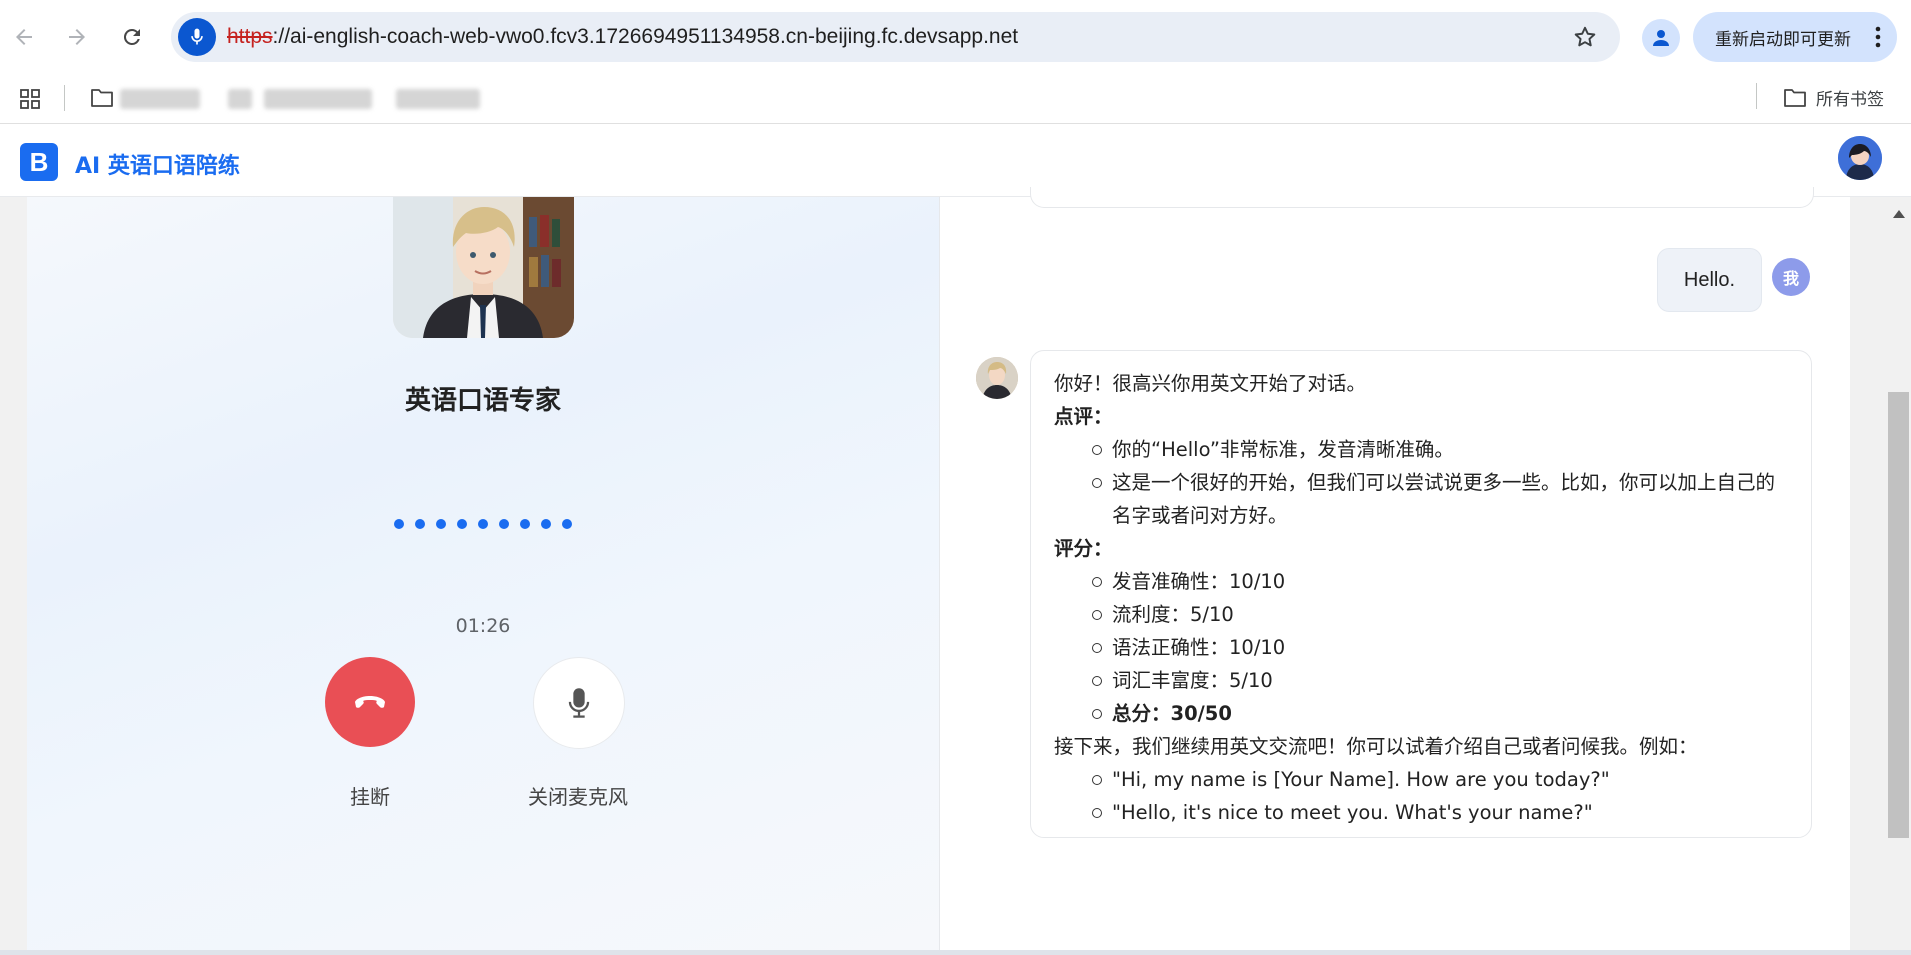 Image resolution: width=1911 pixels, height=955 pixels. I want to click on avatar-icon, so click(1860, 158).